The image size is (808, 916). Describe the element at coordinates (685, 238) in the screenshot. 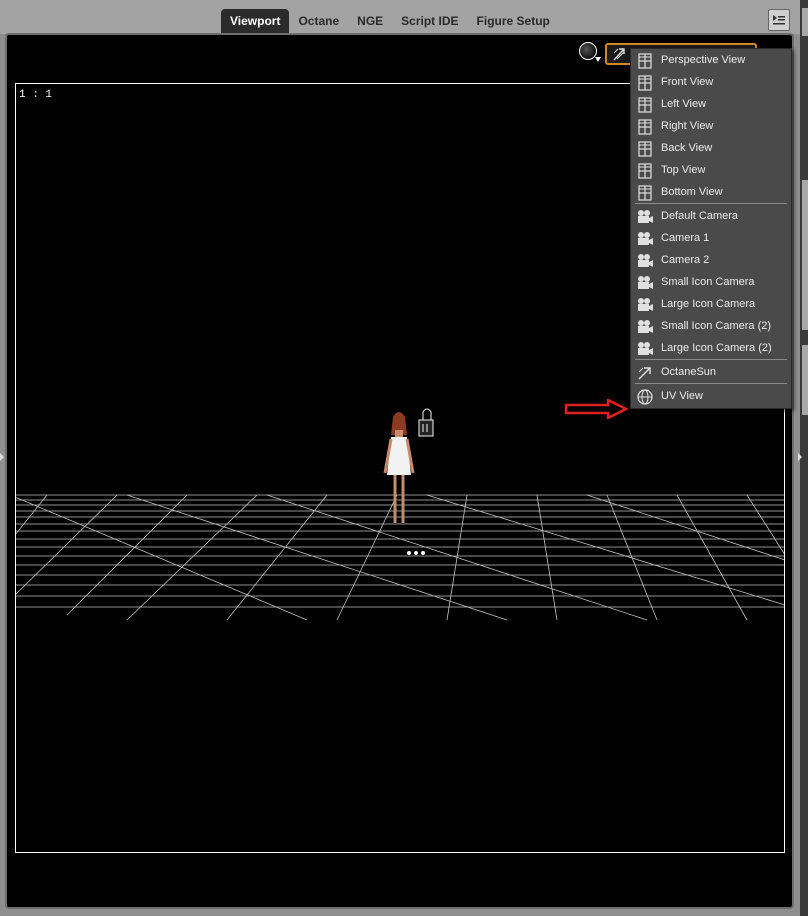

I see `camera-menu-item-label: Camera 1` at that location.